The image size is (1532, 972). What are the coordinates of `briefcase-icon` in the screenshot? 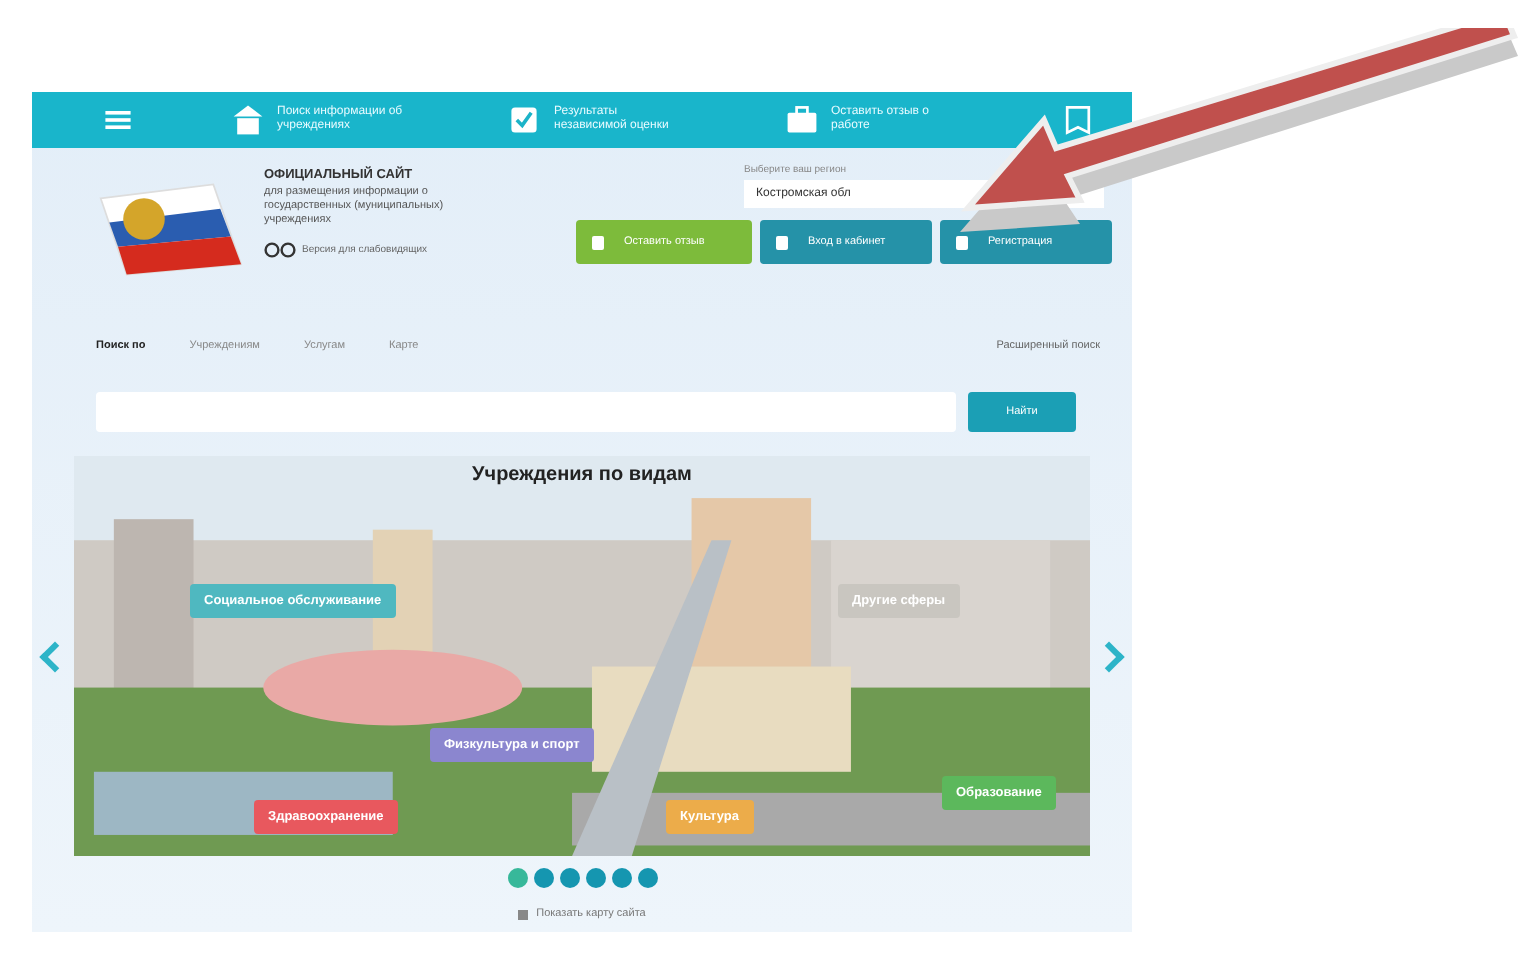 It's located at (801, 120).